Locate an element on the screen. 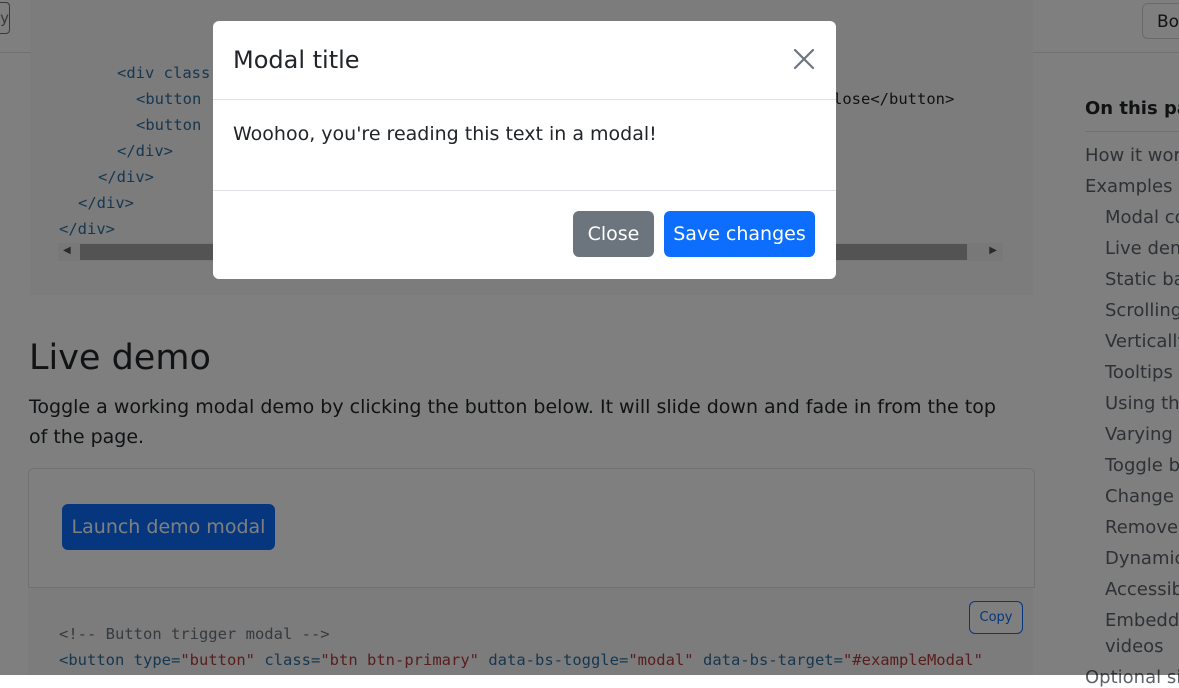 Image resolution: width=1179 pixels, height=688 pixels. close-button: Close is located at coordinates (613, 234).